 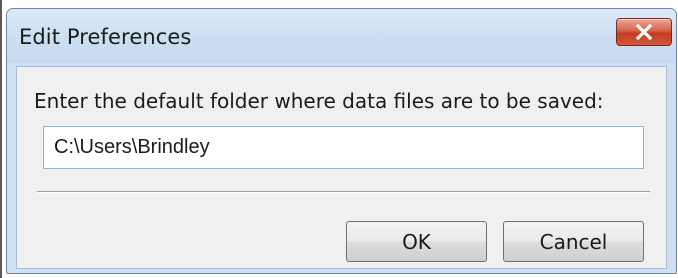 I want to click on separator, so click(x=343, y=192).